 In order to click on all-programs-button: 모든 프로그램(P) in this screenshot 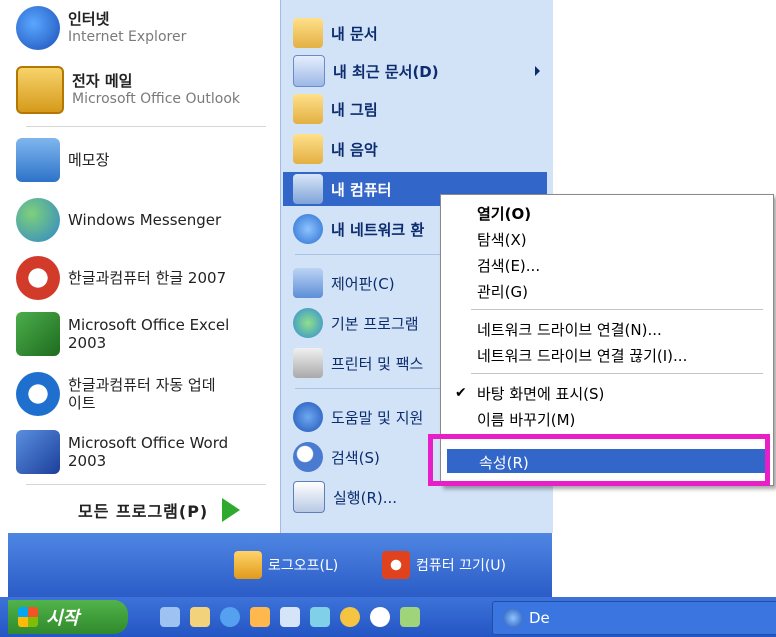, I will do `click(159, 510)`.